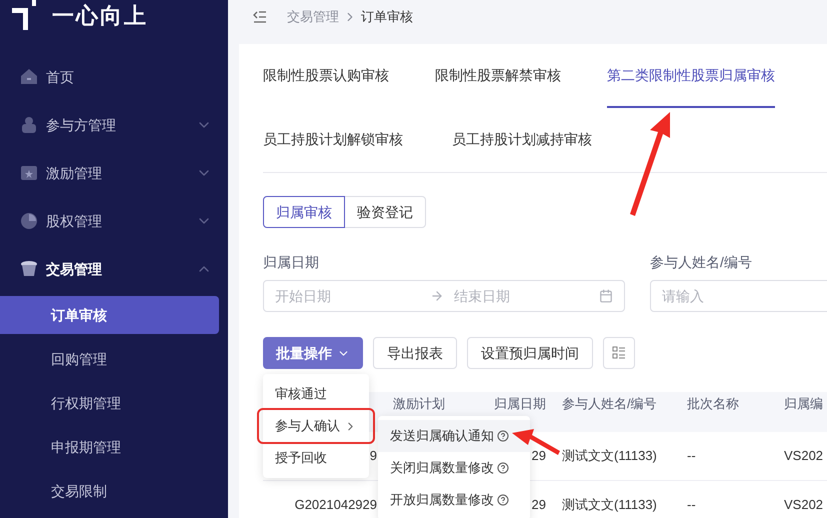  What do you see at coordinates (114, 269) in the screenshot?
I see `sidebar-item: 交易管理` at bounding box center [114, 269].